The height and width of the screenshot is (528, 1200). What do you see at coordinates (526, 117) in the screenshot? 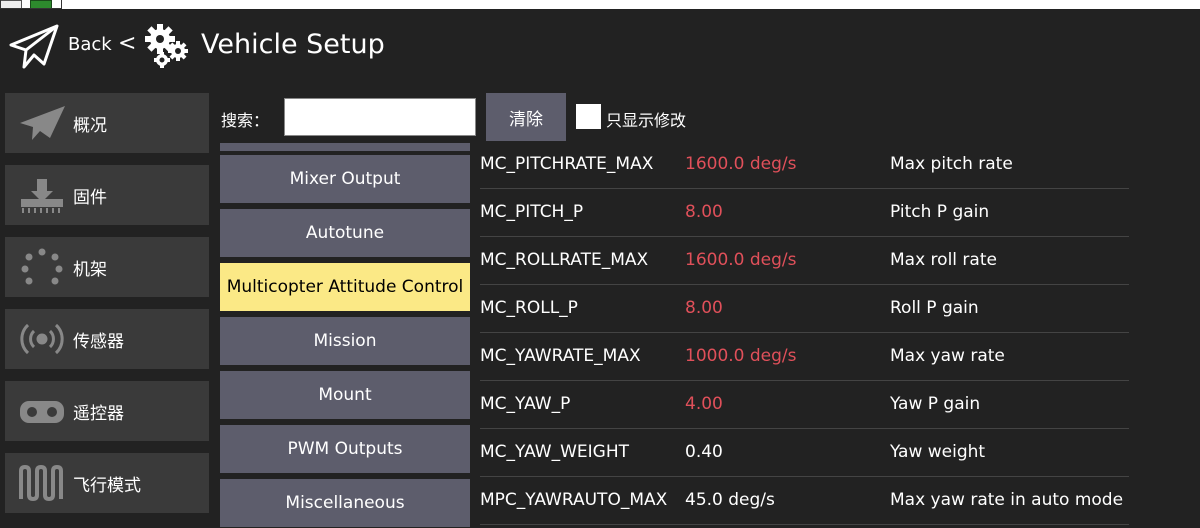
I see `clear-button: 清除` at bounding box center [526, 117].